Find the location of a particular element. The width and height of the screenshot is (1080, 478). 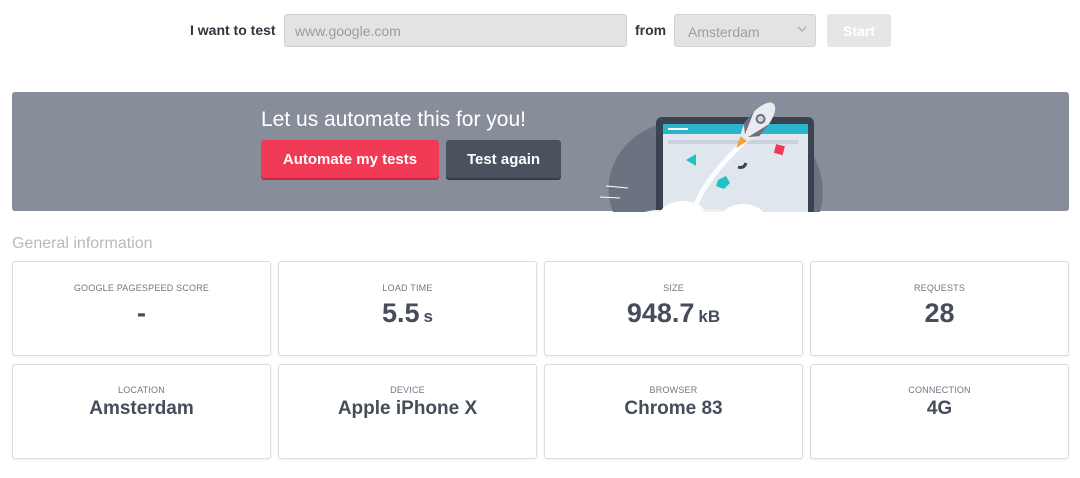

location-select-value: Amsterdam is located at coordinates (724, 32).